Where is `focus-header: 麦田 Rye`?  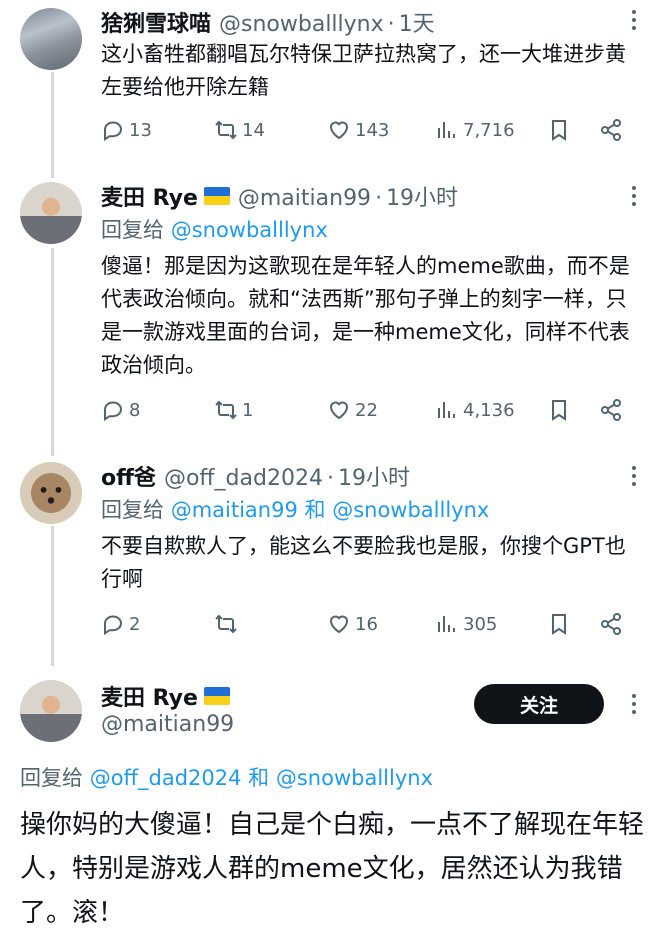
focus-header: 麦田 Rye is located at coordinates (165, 696).